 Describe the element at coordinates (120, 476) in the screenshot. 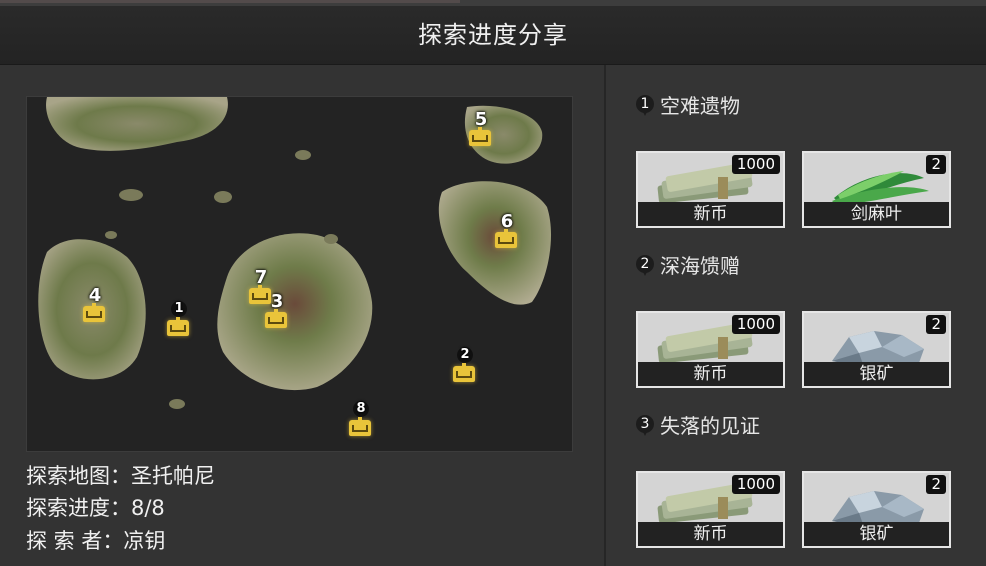

I see `map-name-label: 探索地图：圣托帕尼` at that location.